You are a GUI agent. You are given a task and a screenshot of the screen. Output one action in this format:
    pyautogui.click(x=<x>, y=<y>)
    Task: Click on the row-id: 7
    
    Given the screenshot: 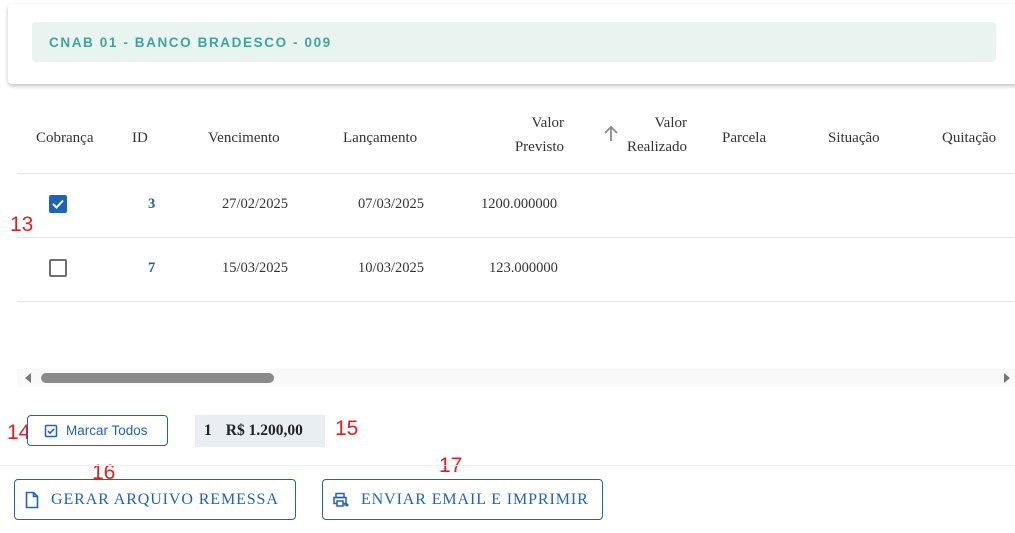 What is the action you would take?
    pyautogui.click(x=151, y=268)
    